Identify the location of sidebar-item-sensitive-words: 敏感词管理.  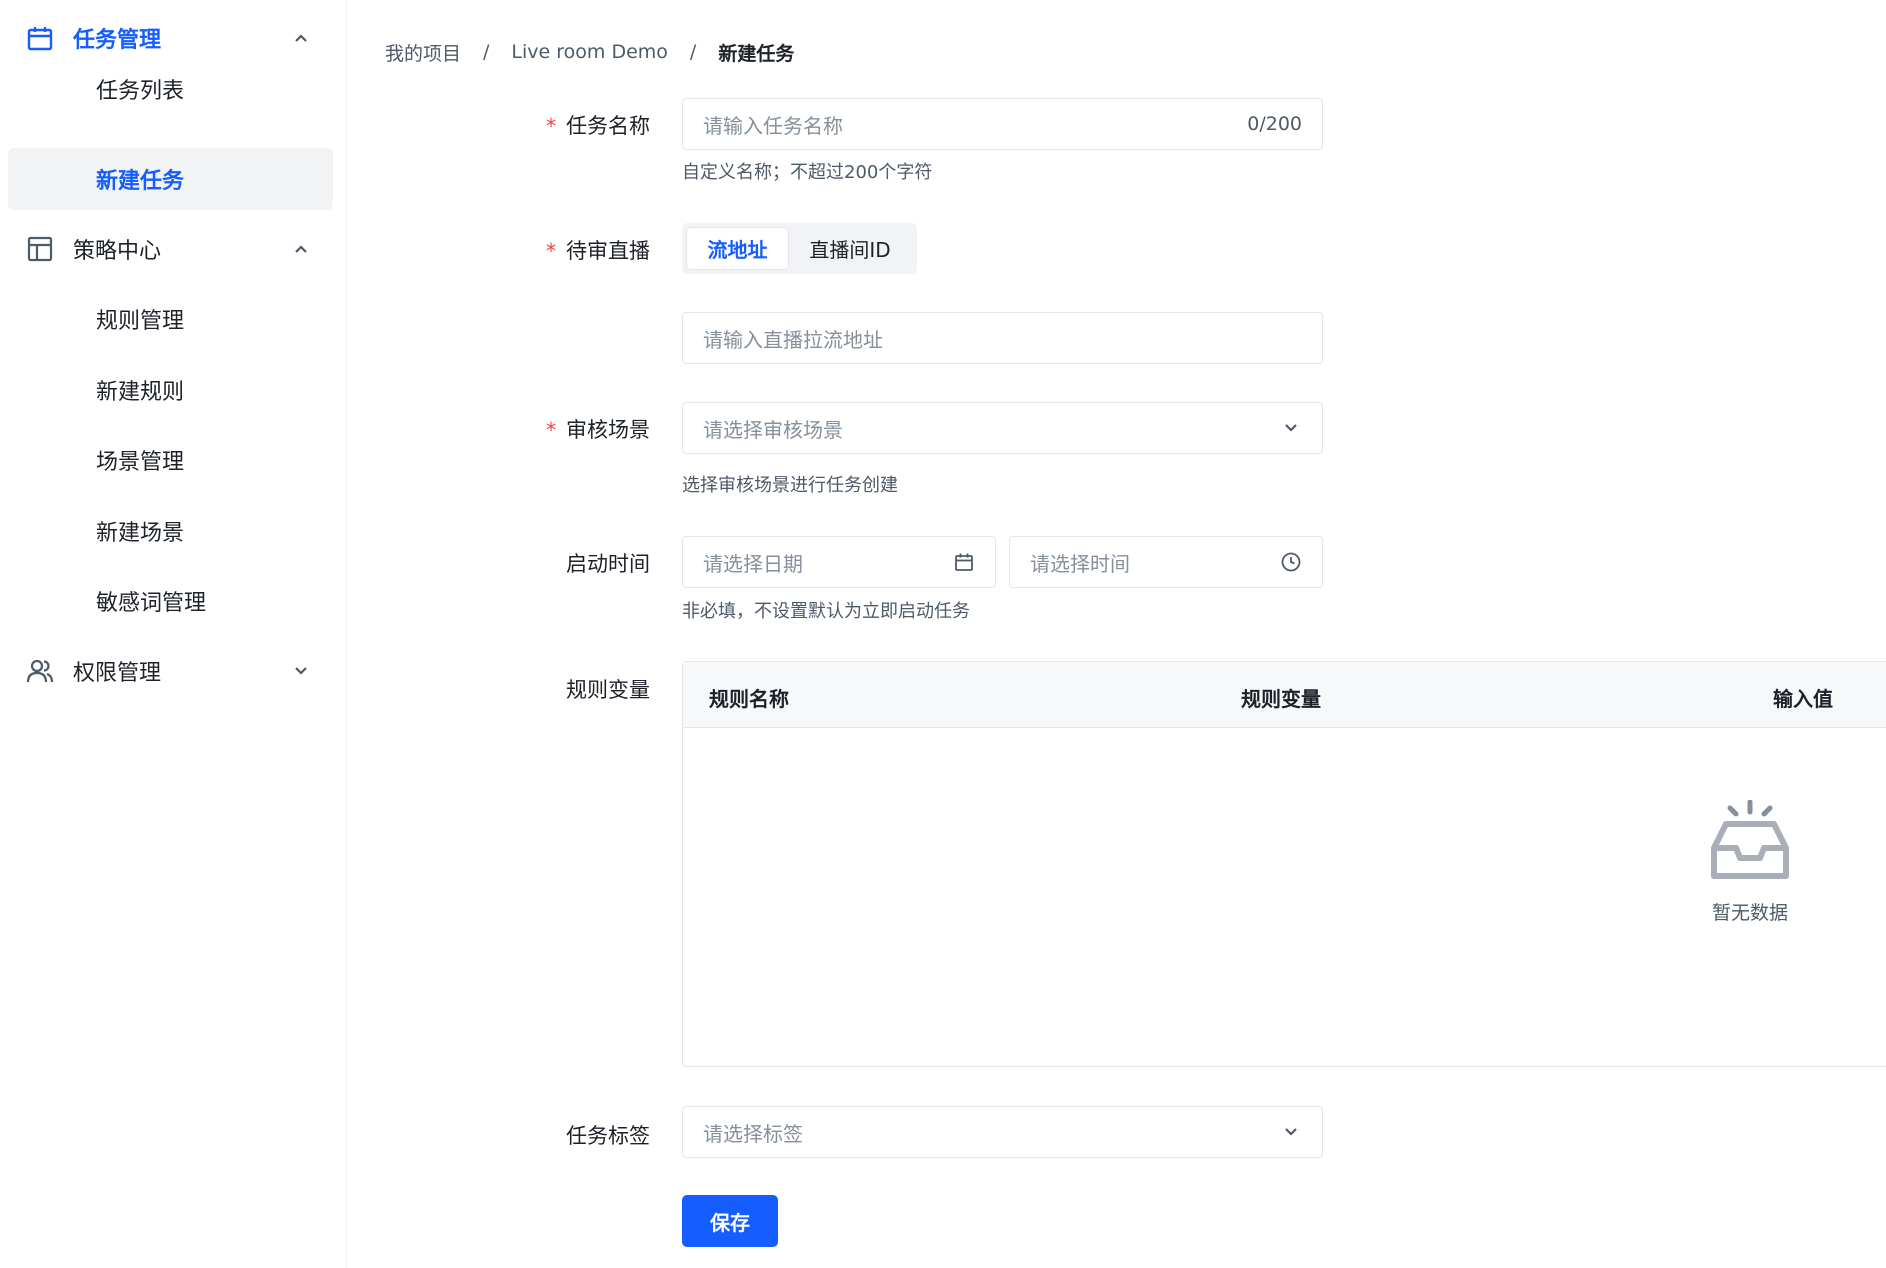
(170, 601).